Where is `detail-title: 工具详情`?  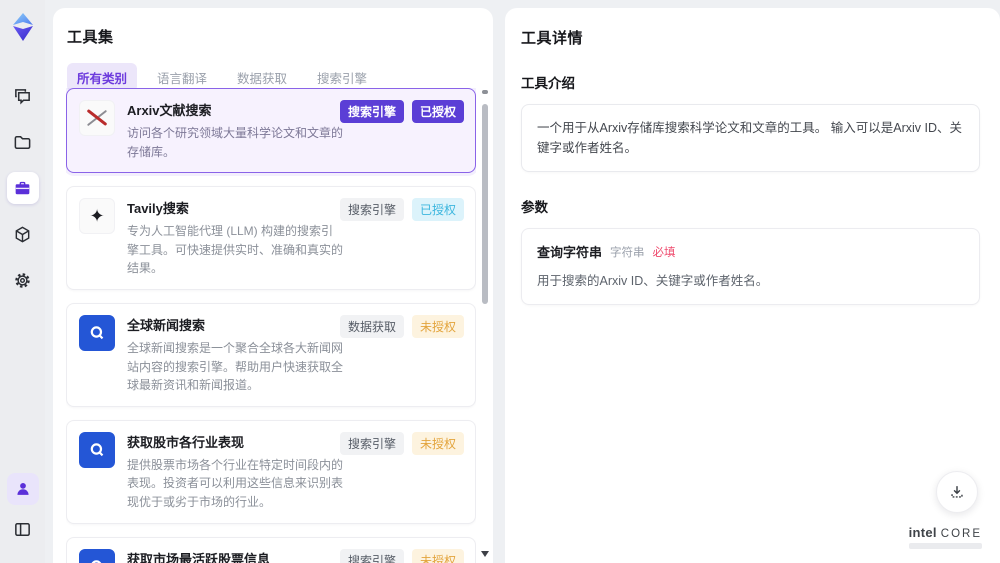 detail-title: 工具详情 is located at coordinates (552, 38).